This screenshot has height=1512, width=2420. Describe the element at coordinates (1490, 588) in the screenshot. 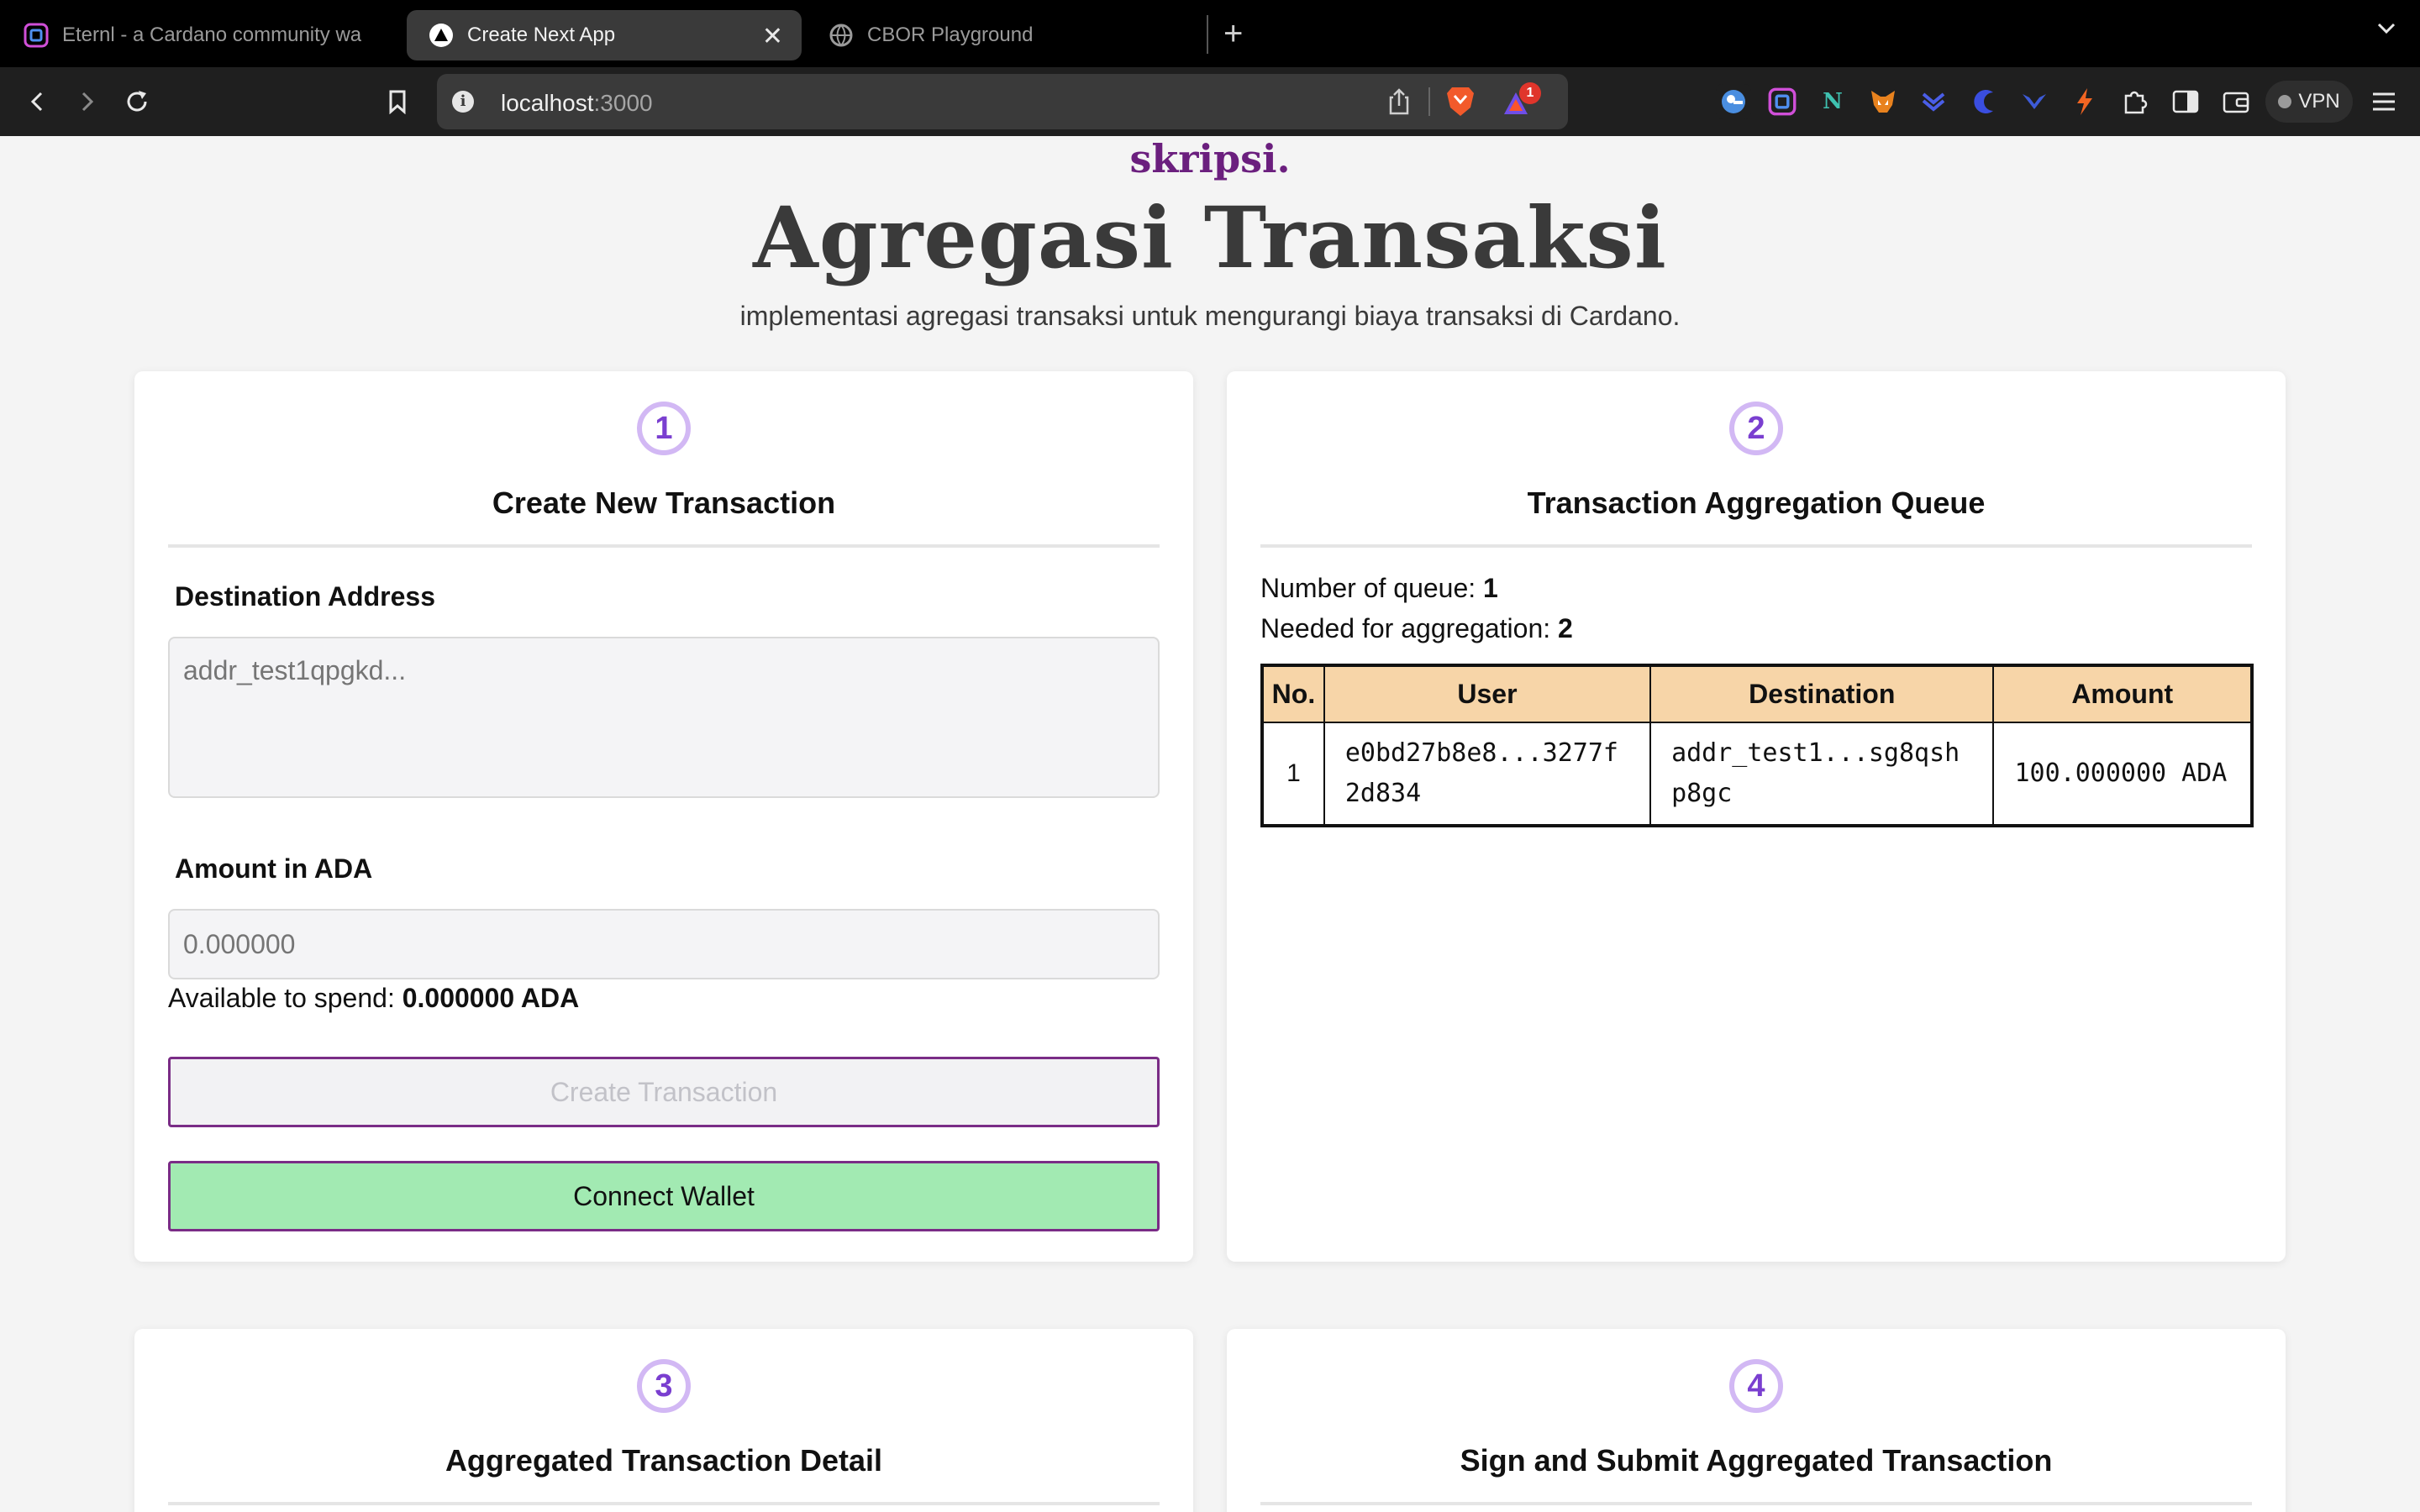

I see `queue-count-value: 1` at that location.